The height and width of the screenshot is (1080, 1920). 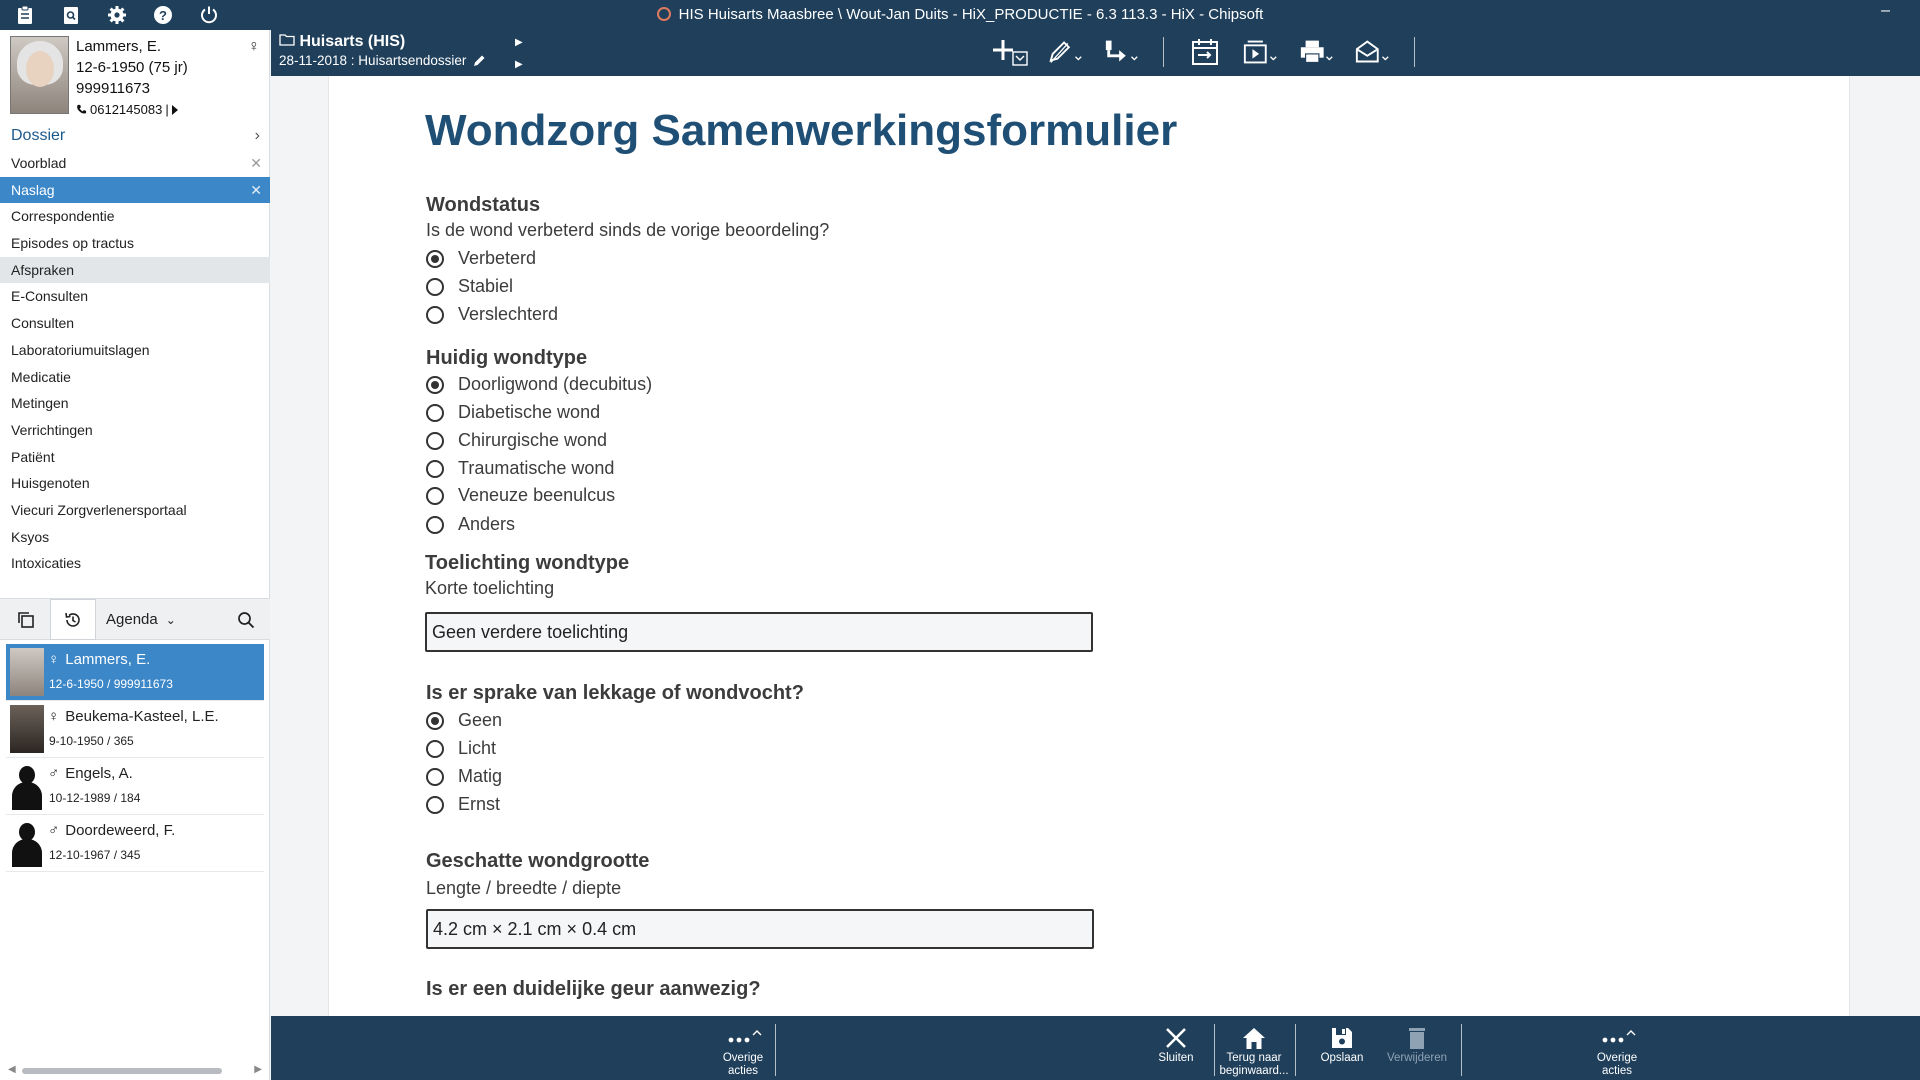 What do you see at coordinates (1342, 1058) in the screenshot?
I see `save-label: Opslaan` at bounding box center [1342, 1058].